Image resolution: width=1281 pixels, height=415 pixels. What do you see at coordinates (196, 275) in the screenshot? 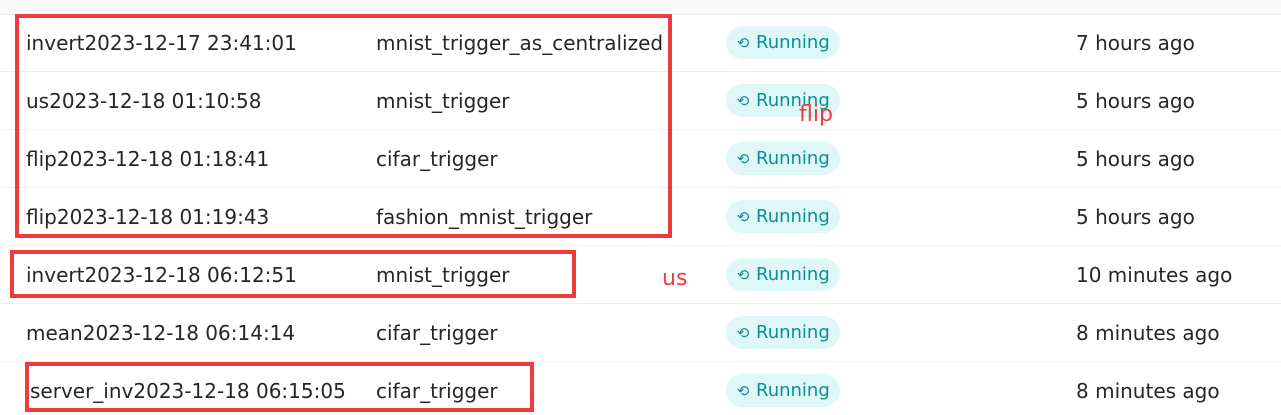
I see `run-name: invert2023-12-18 06:12:51` at bounding box center [196, 275].